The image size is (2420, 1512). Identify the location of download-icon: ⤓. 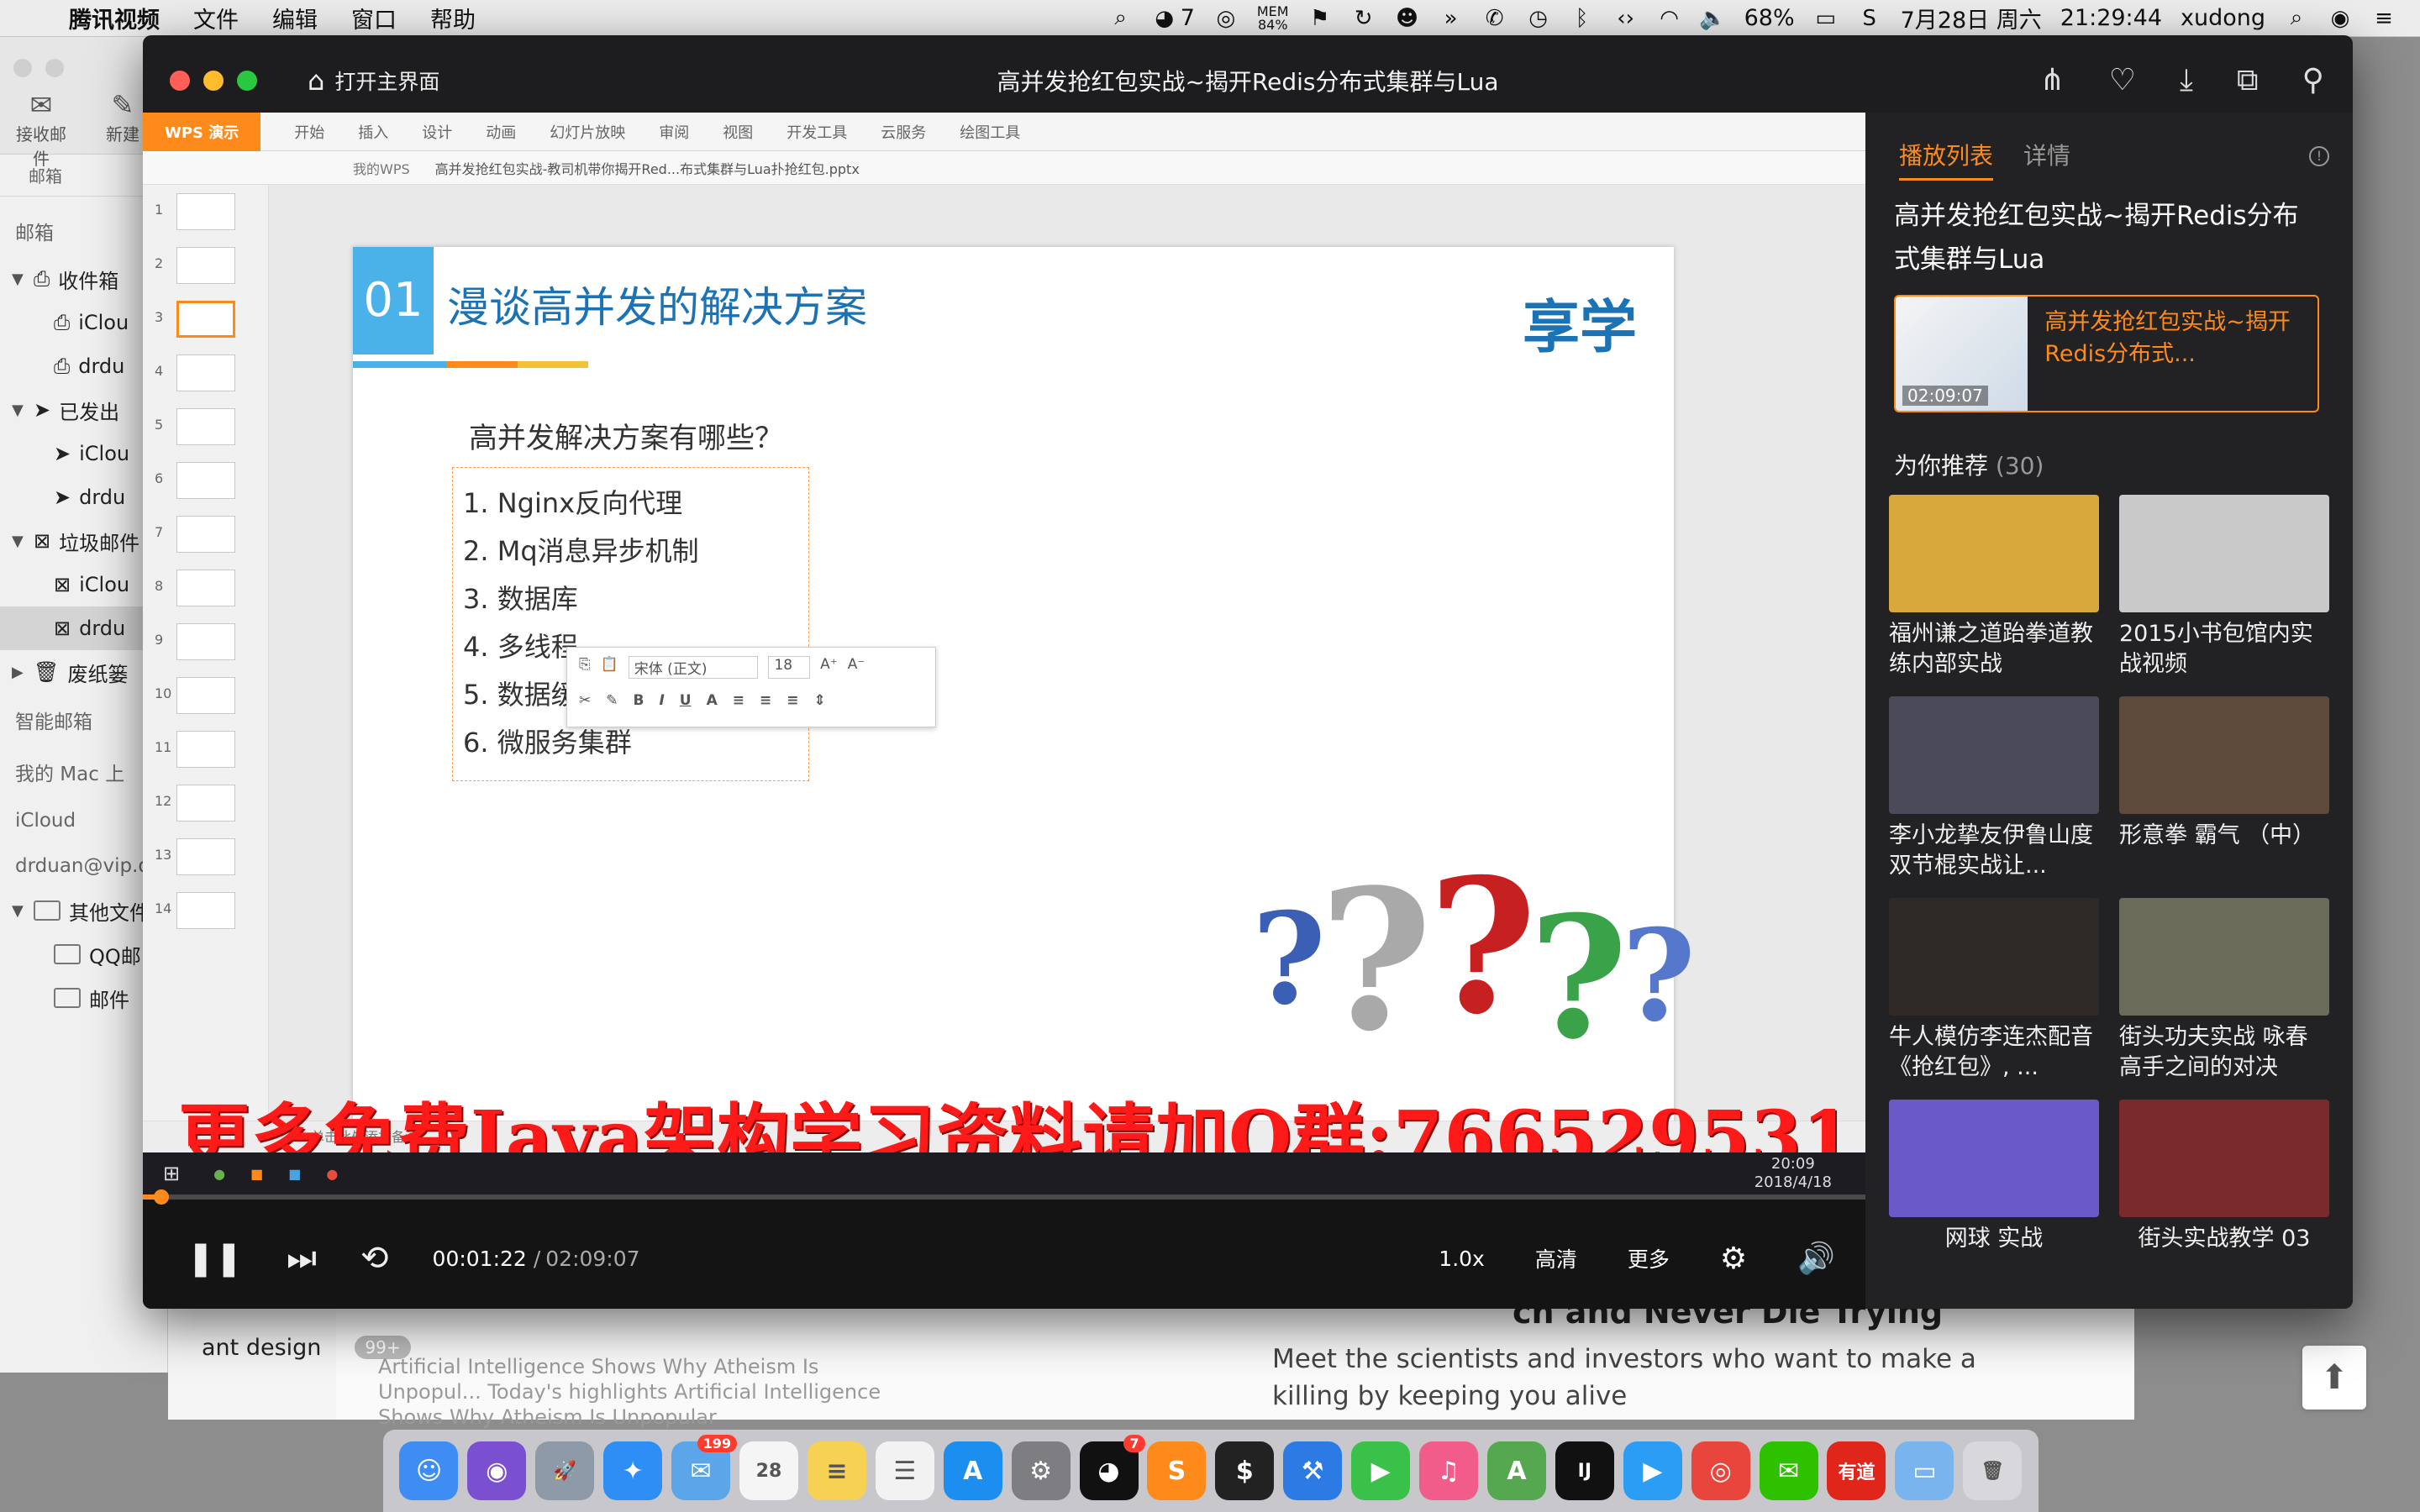
(2186, 80).